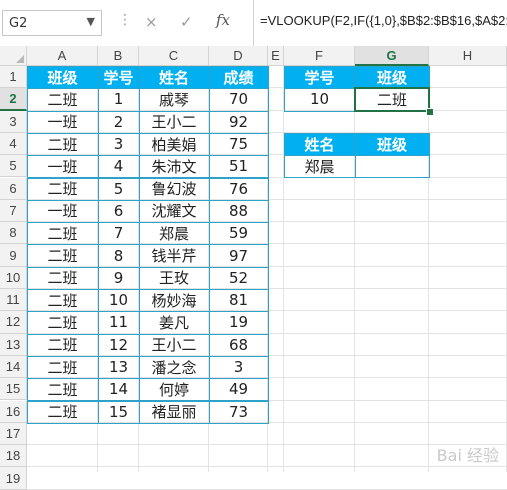 This screenshot has width=507, height=490. I want to click on insert-function-fx-icon: fx, so click(223, 20).